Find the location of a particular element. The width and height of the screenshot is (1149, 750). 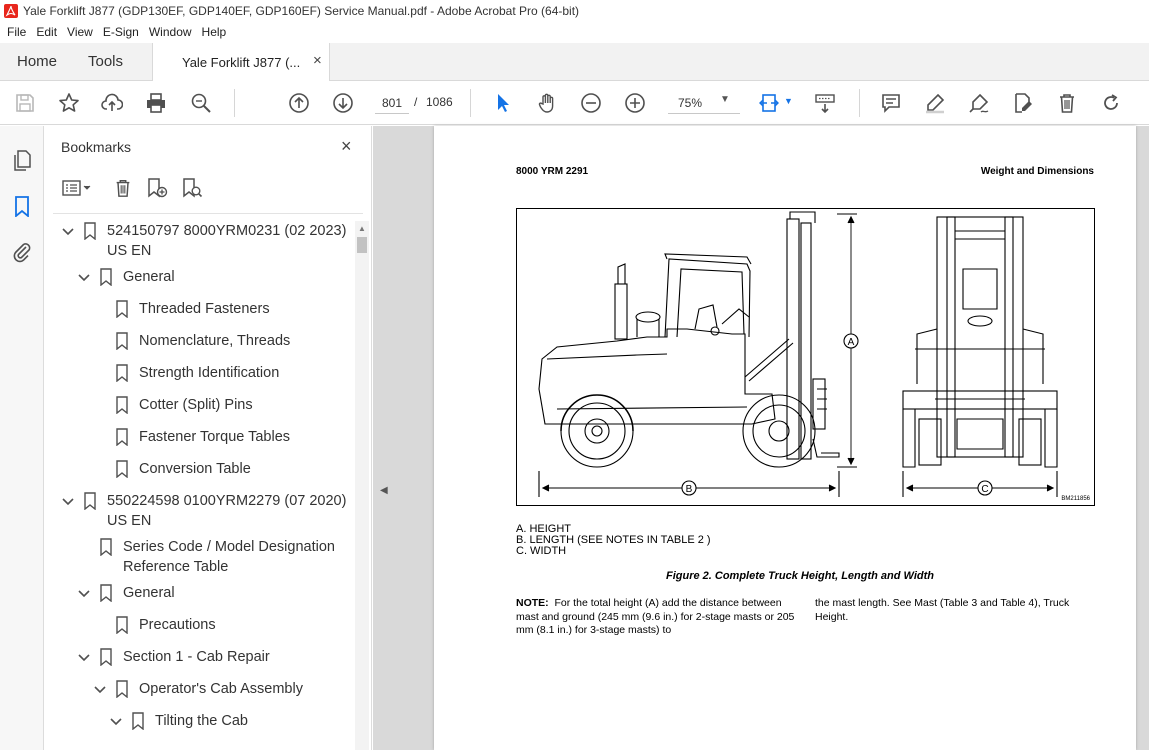

bookmarks-scrollbar: ▲ is located at coordinates (362, 485).